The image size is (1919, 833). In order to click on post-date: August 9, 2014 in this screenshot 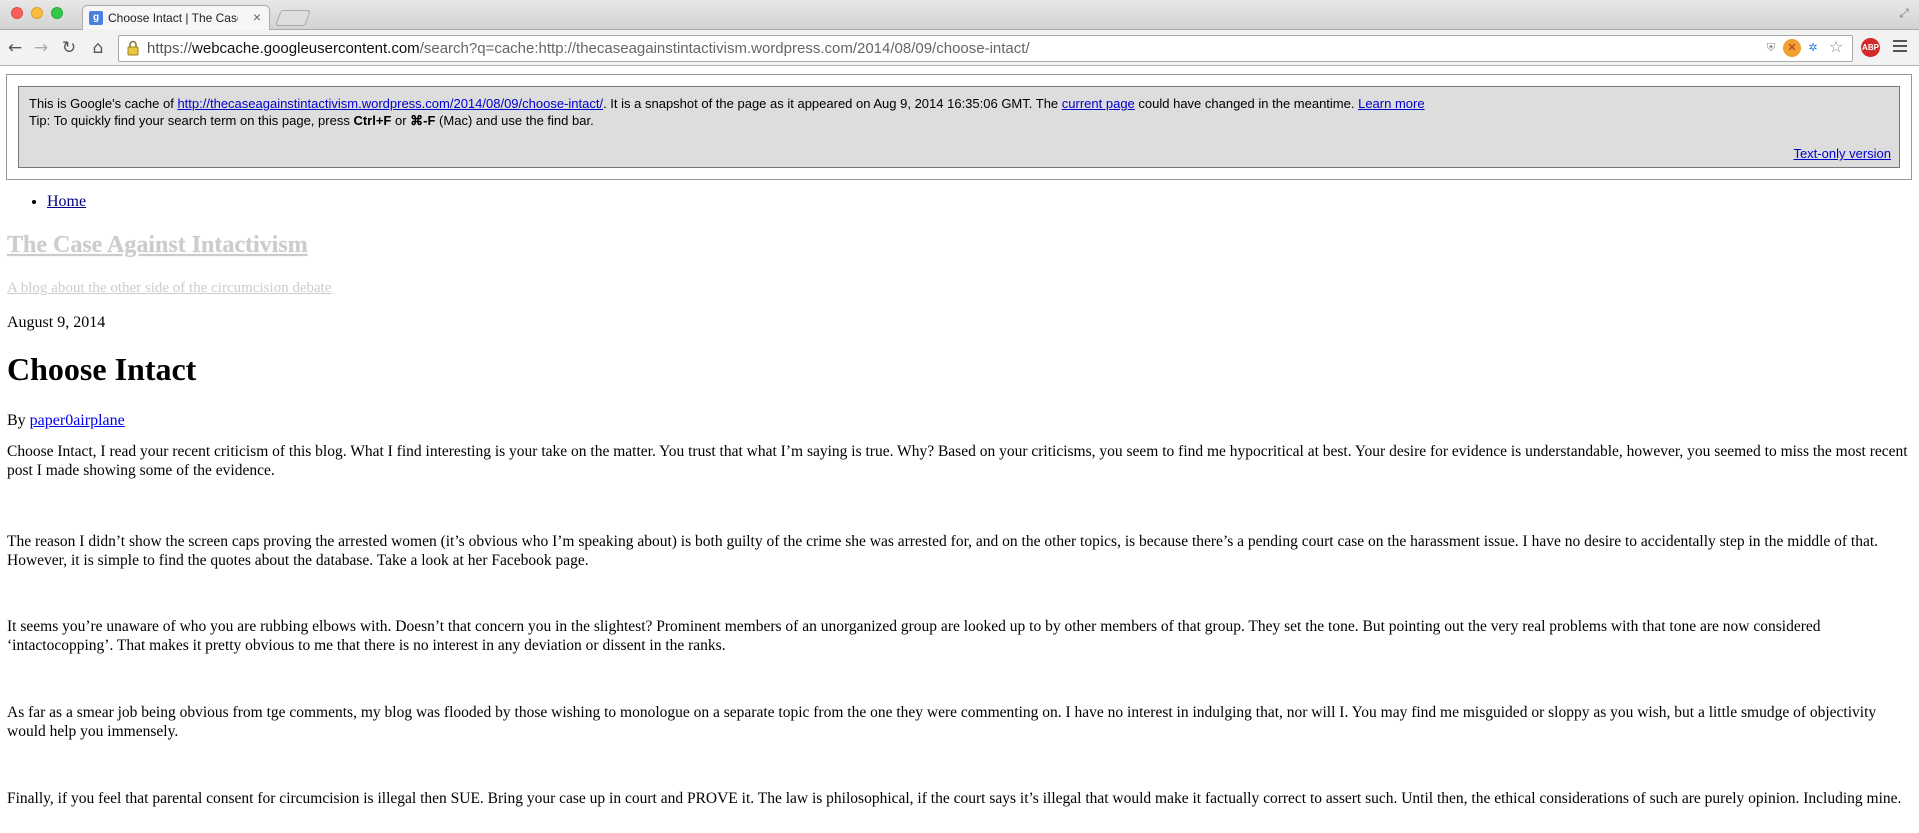, I will do `click(56, 322)`.